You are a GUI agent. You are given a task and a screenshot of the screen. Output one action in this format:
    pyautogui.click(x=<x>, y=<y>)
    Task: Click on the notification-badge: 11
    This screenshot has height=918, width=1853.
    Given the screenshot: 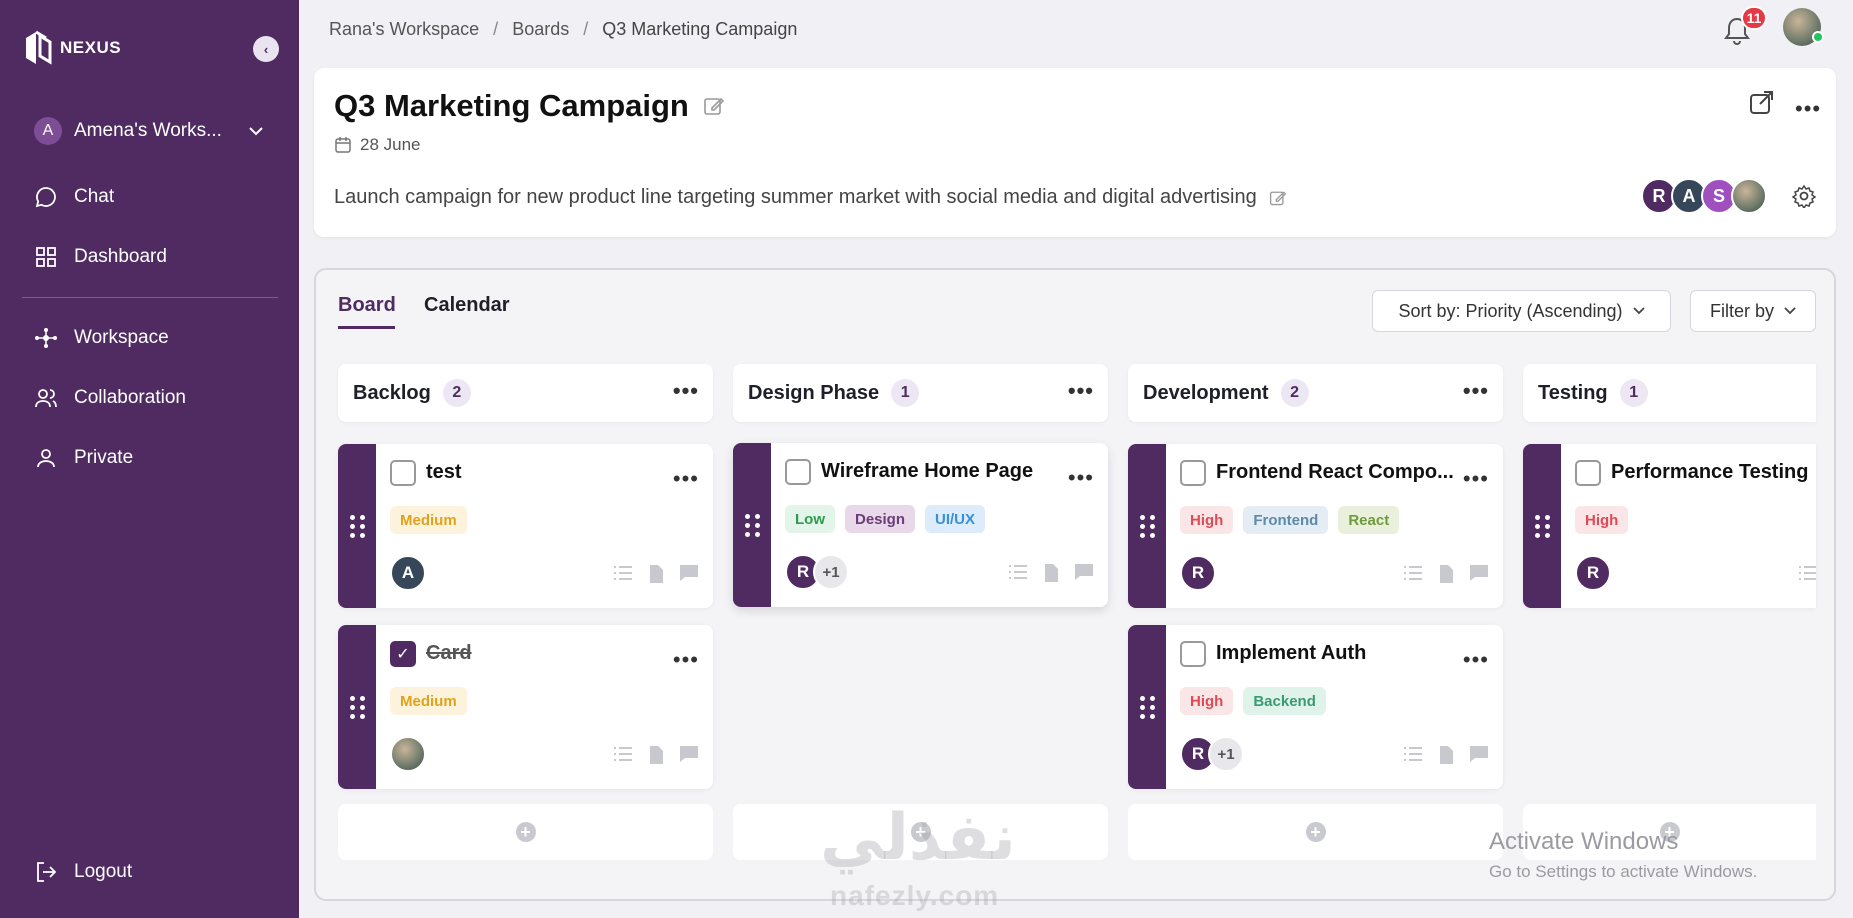 What is the action you would take?
    pyautogui.click(x=1754, y=18)
    